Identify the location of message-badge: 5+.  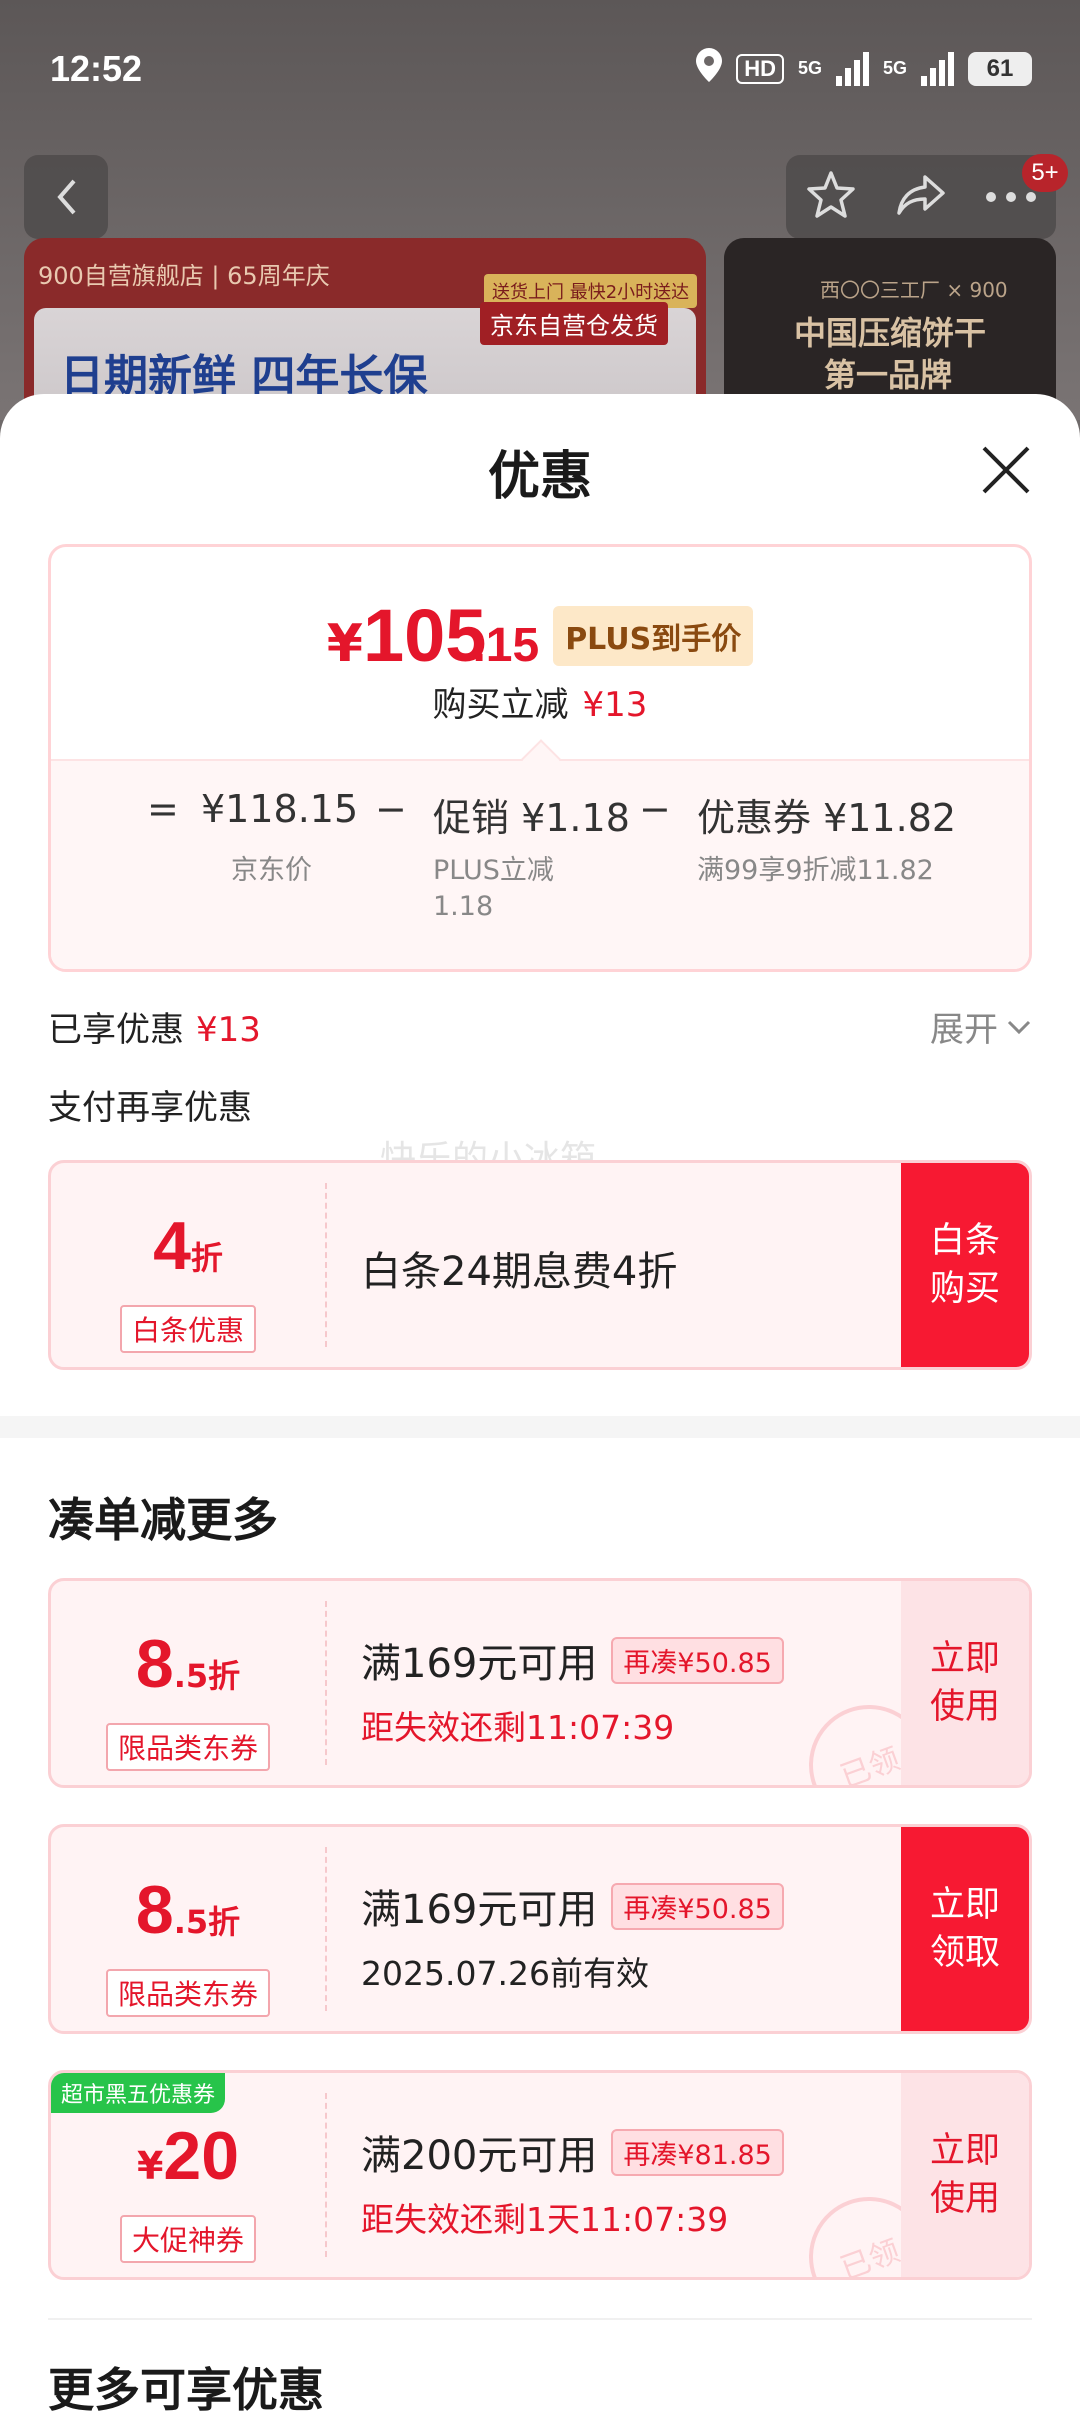
(1045, 173).